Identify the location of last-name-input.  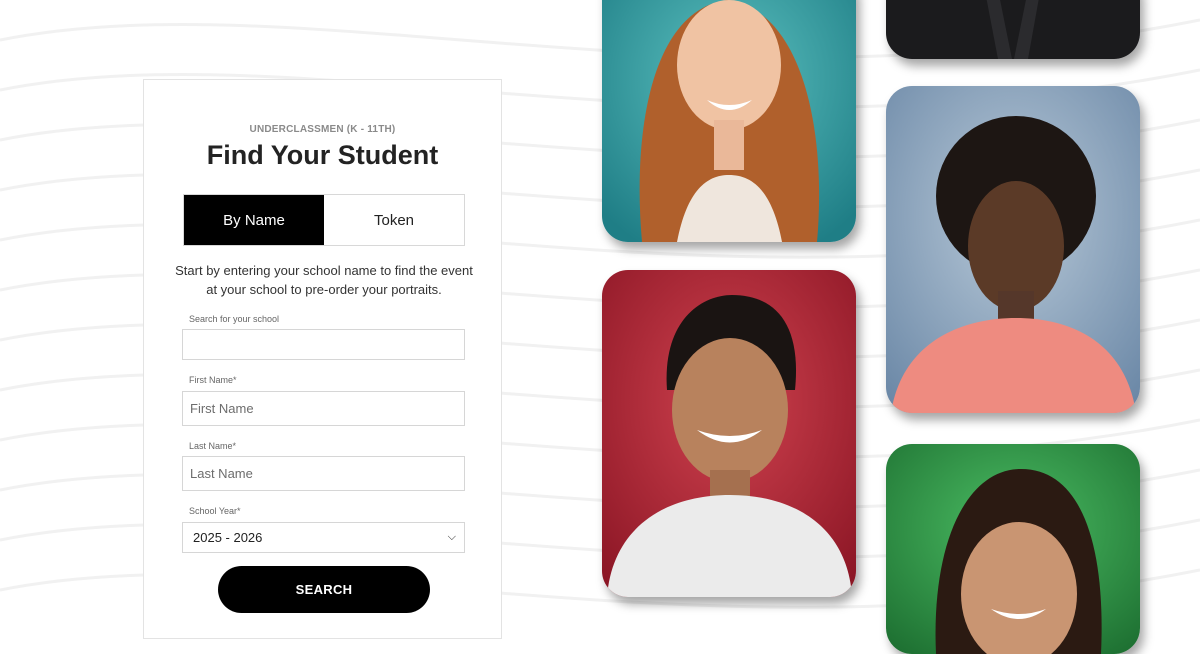
(323, 473).